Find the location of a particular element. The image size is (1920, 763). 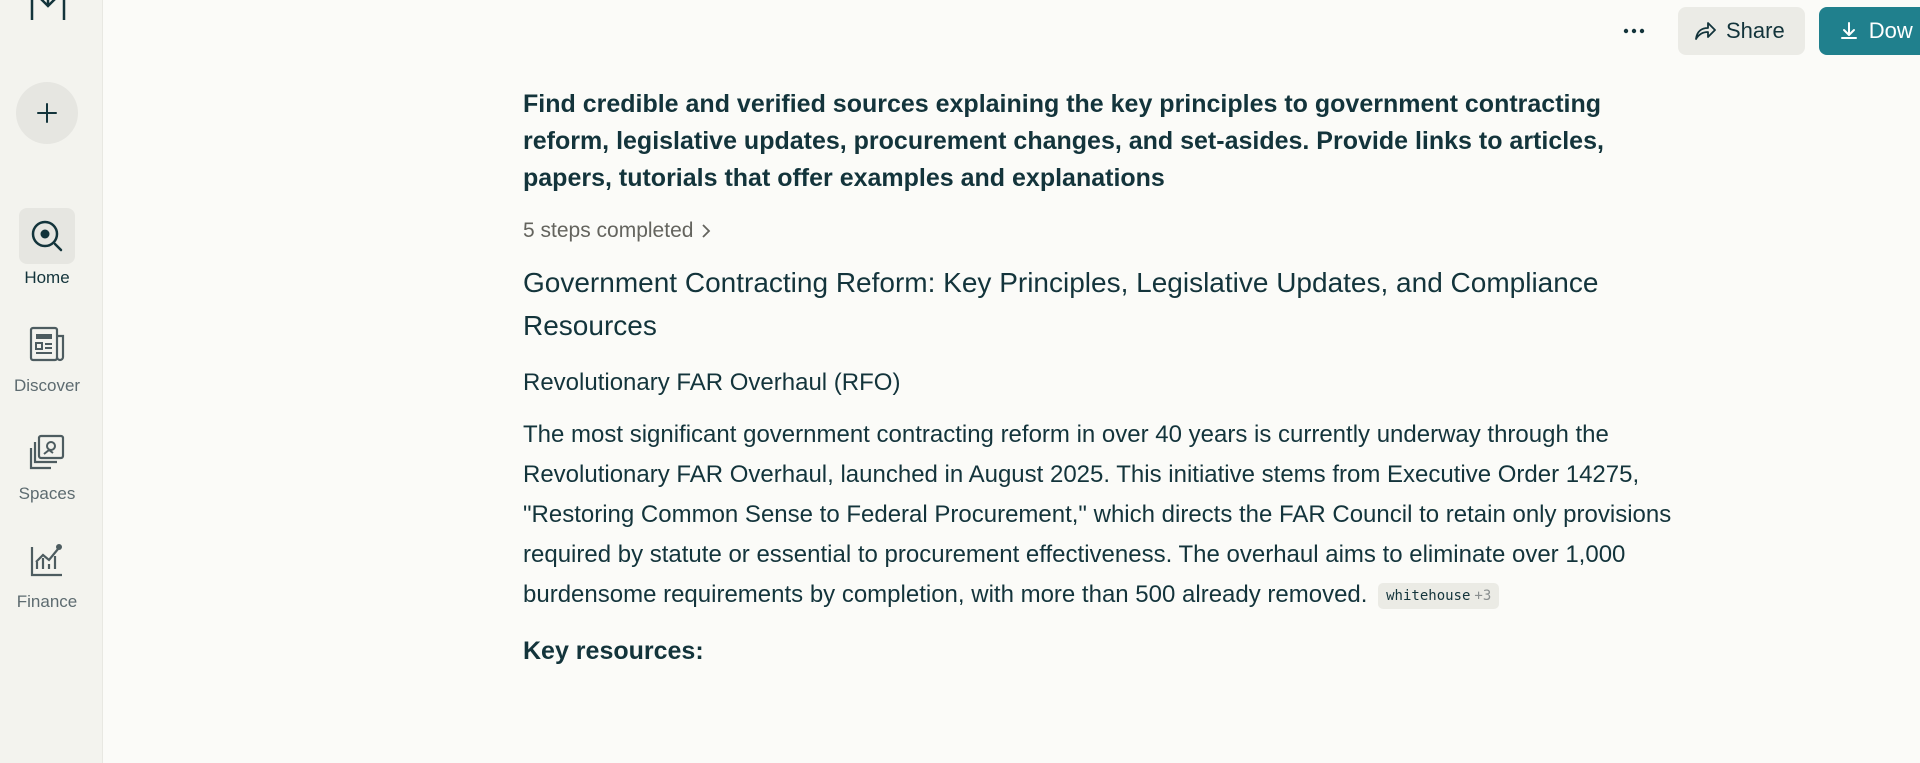

new-thread-button is located at coordinates (47, 113).